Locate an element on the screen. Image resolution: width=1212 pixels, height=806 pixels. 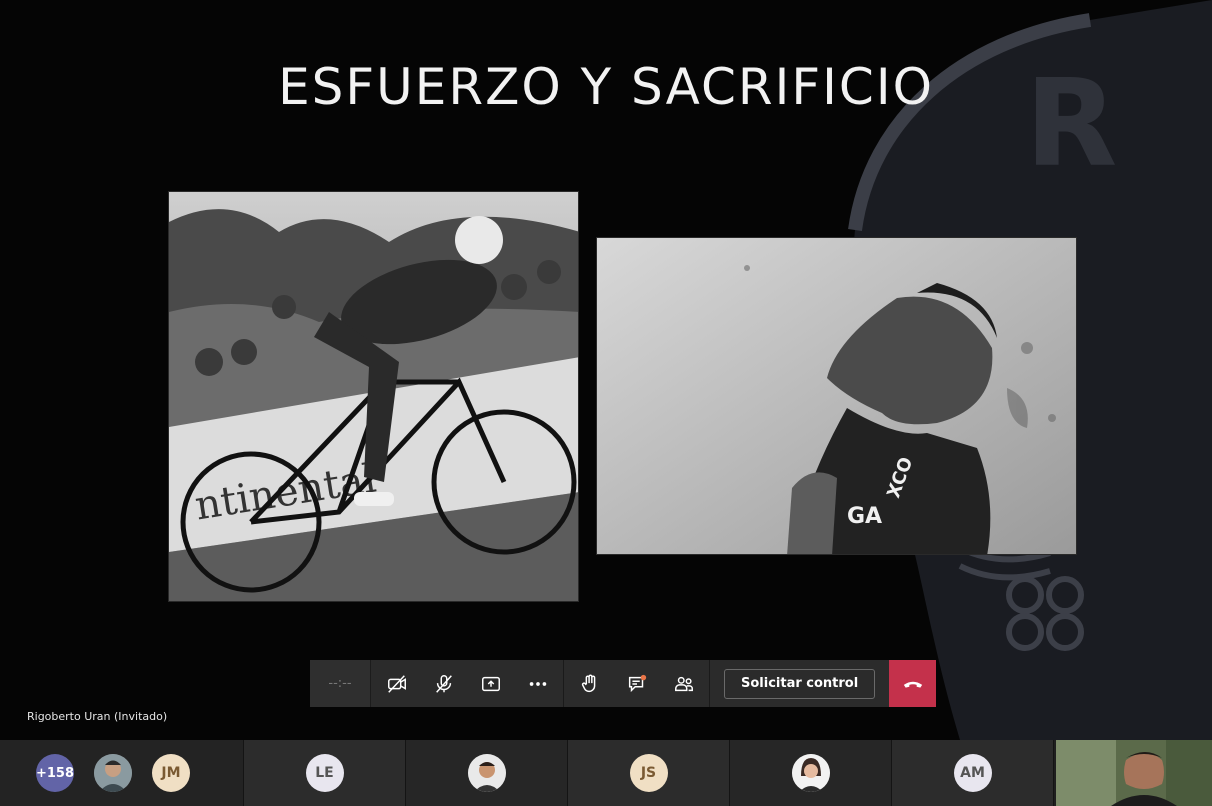
people-icon is located at coordinates (683, 683).